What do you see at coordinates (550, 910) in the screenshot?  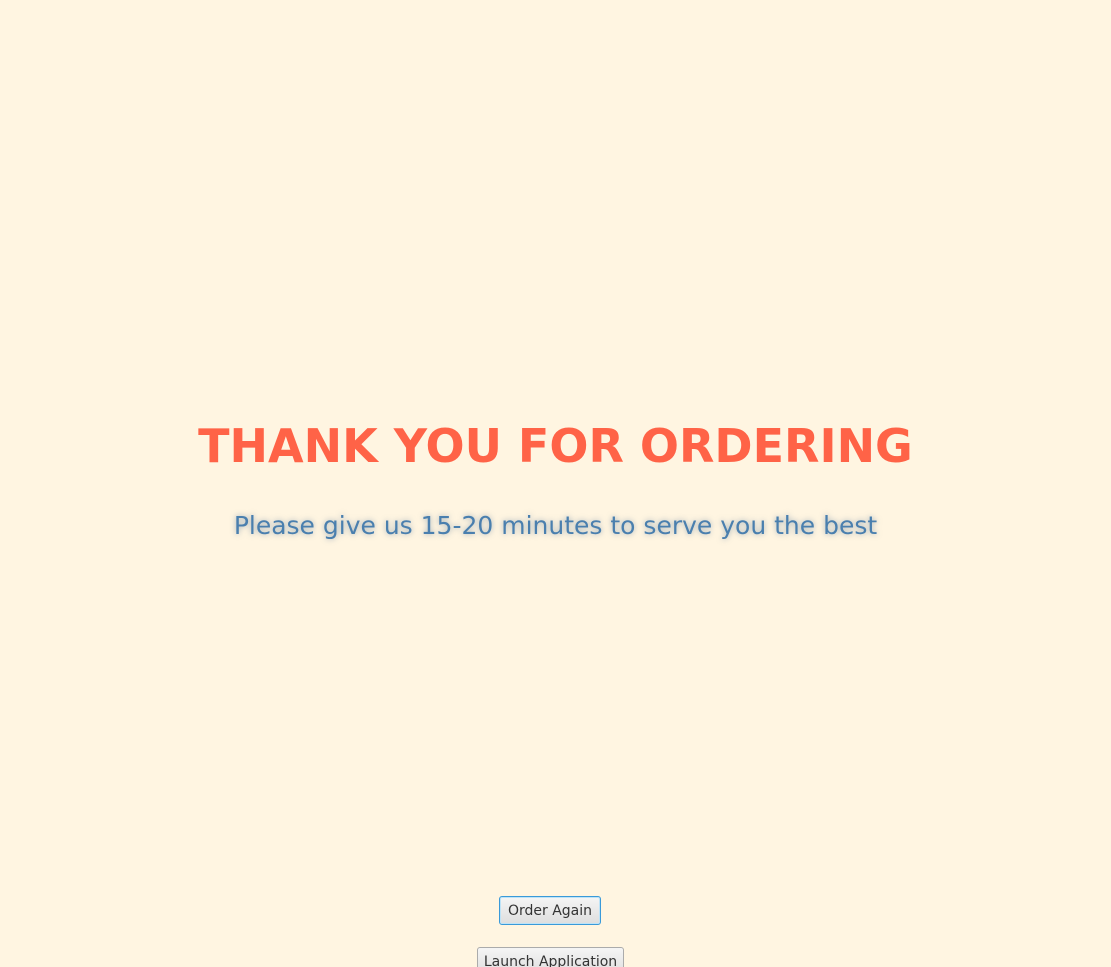 I see `order-again-button: Order Again` at bounding box center [550, 910].